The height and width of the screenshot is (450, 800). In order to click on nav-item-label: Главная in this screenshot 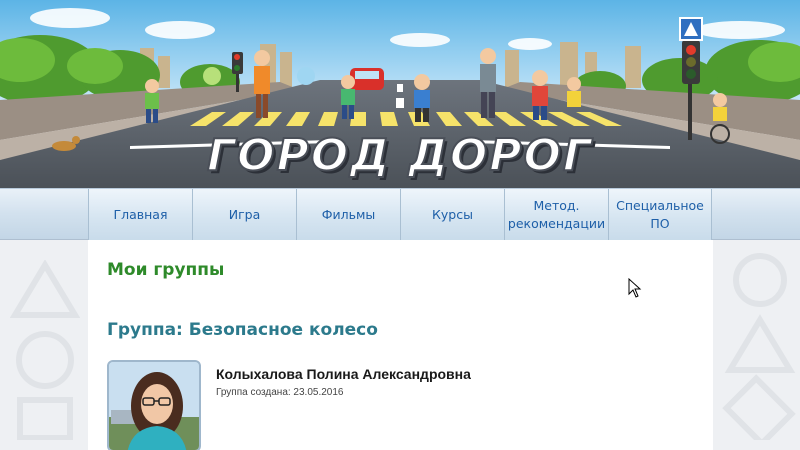, I will do `click(140, 214)`.